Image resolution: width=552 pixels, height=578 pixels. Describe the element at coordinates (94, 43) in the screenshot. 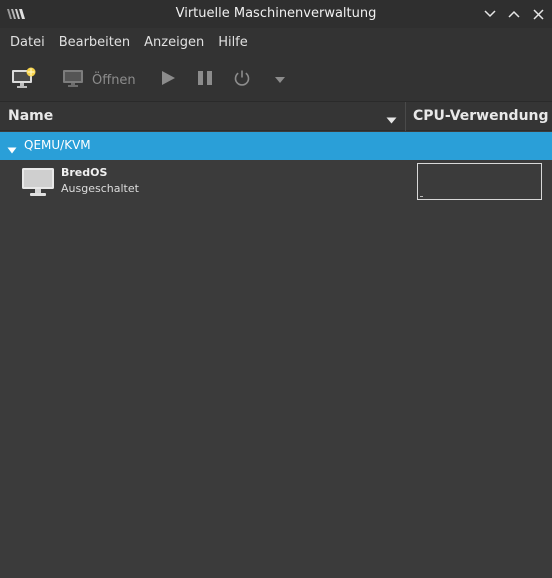

I see `menu-bearbeiten: Bearbeiten` at that location.